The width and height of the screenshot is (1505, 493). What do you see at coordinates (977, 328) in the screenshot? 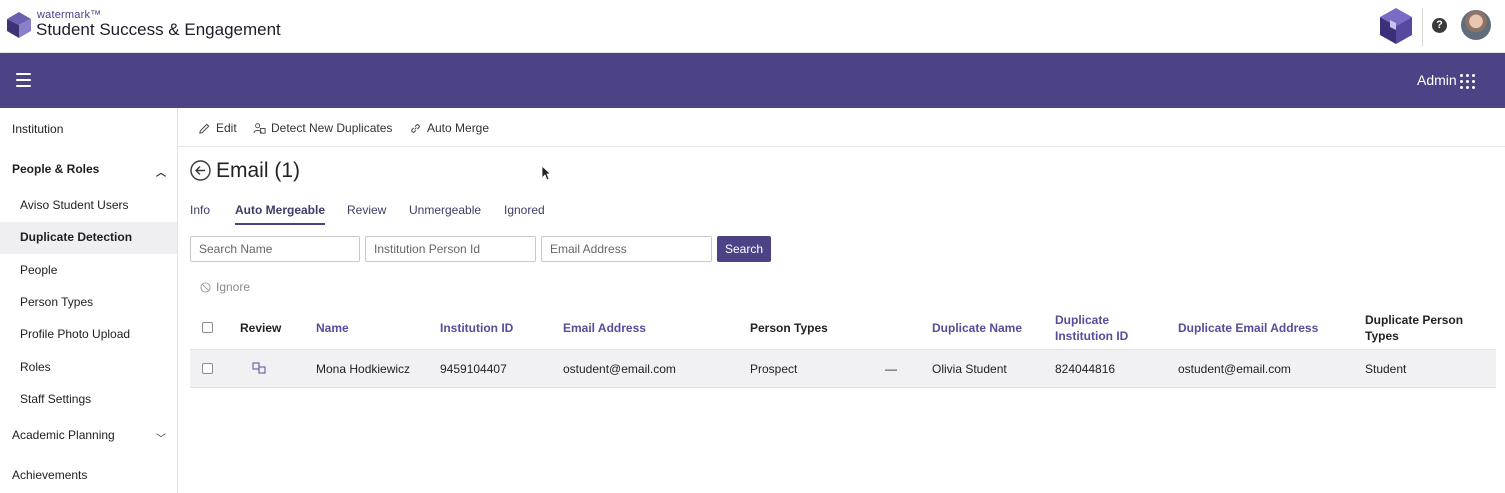
I see `column-header-duplicate-name: Duplicate Name` at bounding box center [977, 328].